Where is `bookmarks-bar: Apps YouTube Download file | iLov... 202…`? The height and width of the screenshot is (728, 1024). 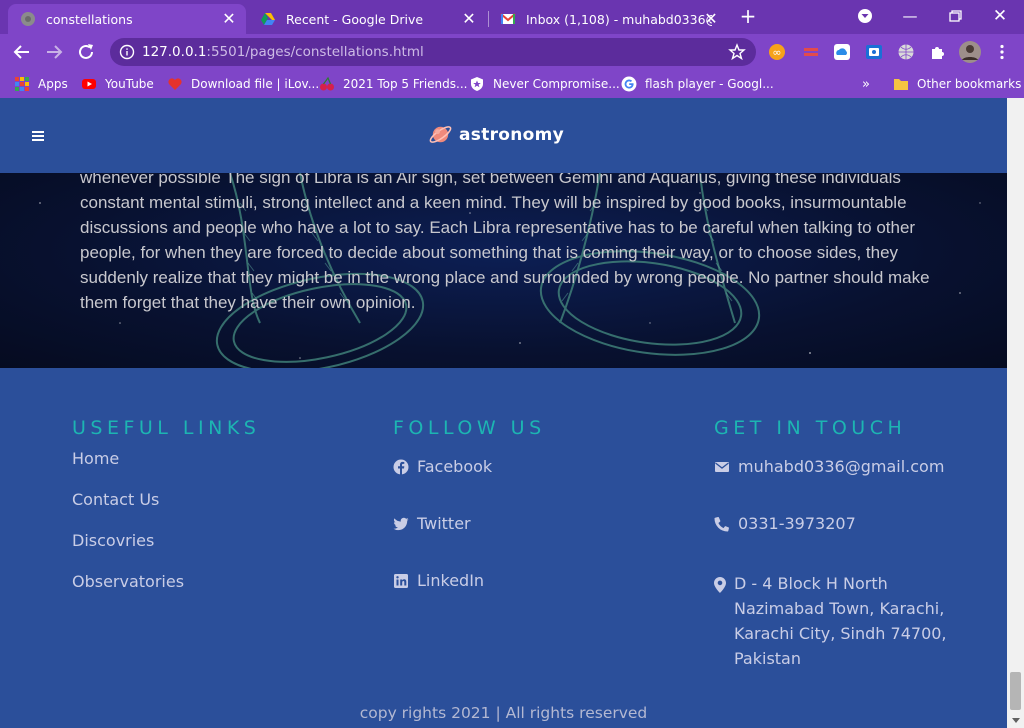
bookmarks-bar: Apps YouTube Download file | iLov... 202… is located at coordinates (512, 84).